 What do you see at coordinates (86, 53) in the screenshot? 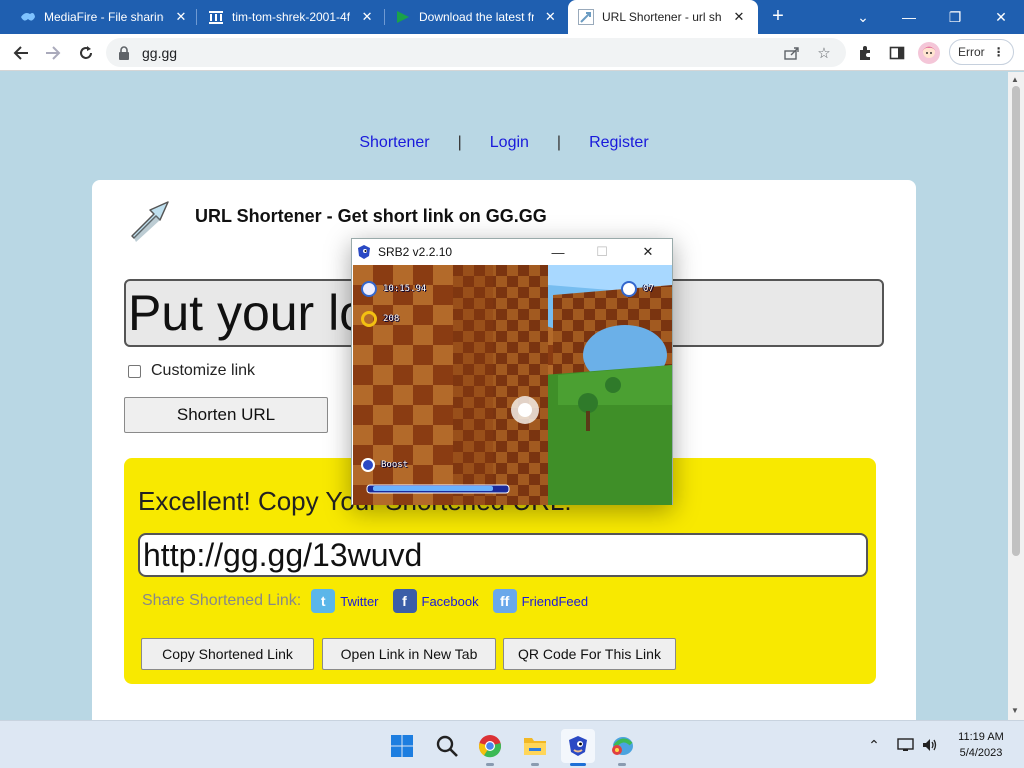
I see `reload-icon` at bounding box center [86, 53].